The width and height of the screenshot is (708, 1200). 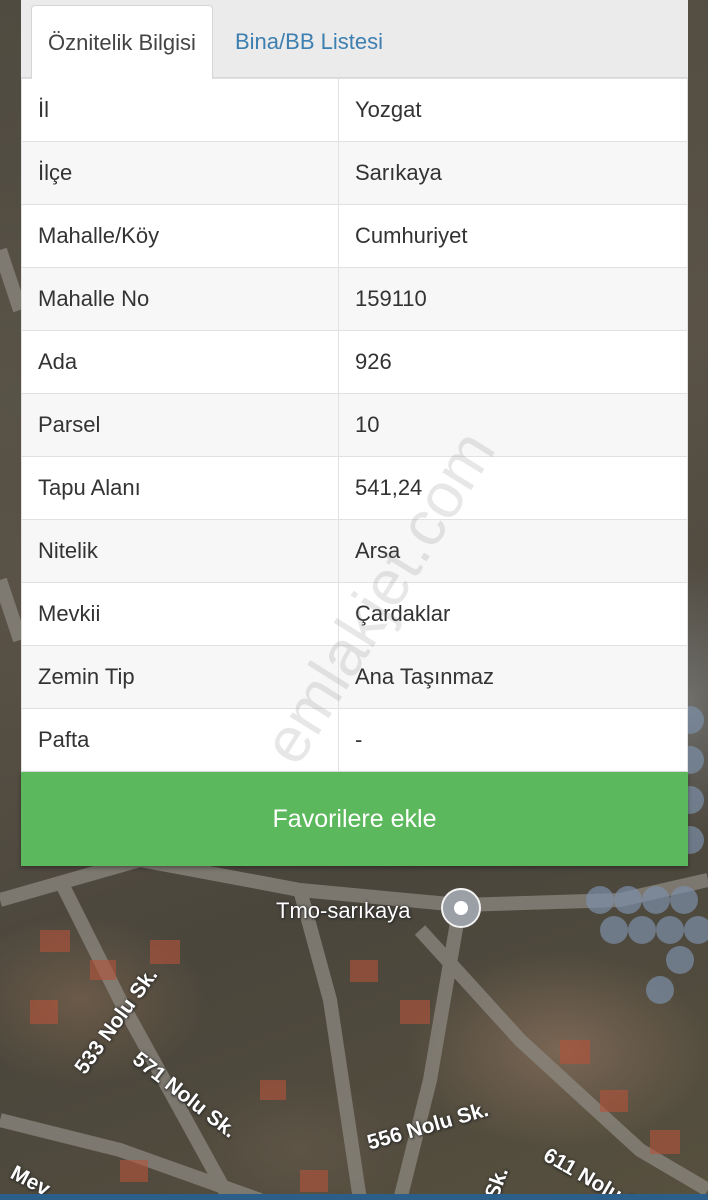 I want to click on attribute-key: Mahalle No, so click(x=180, y=299).